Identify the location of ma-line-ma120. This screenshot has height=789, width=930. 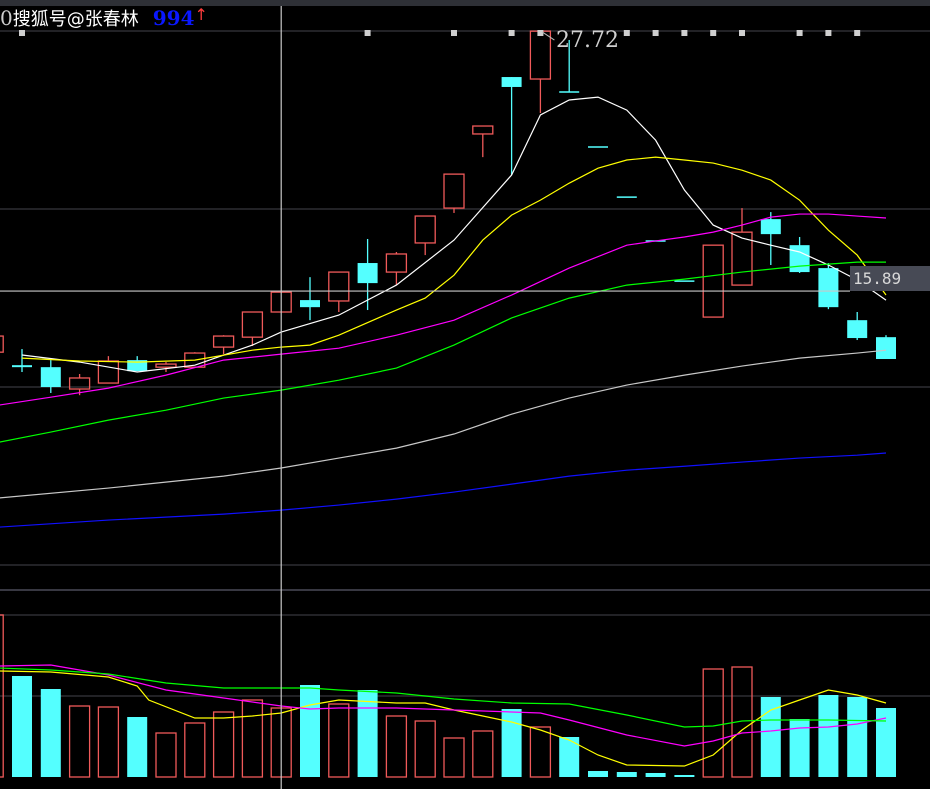
(443, 490).